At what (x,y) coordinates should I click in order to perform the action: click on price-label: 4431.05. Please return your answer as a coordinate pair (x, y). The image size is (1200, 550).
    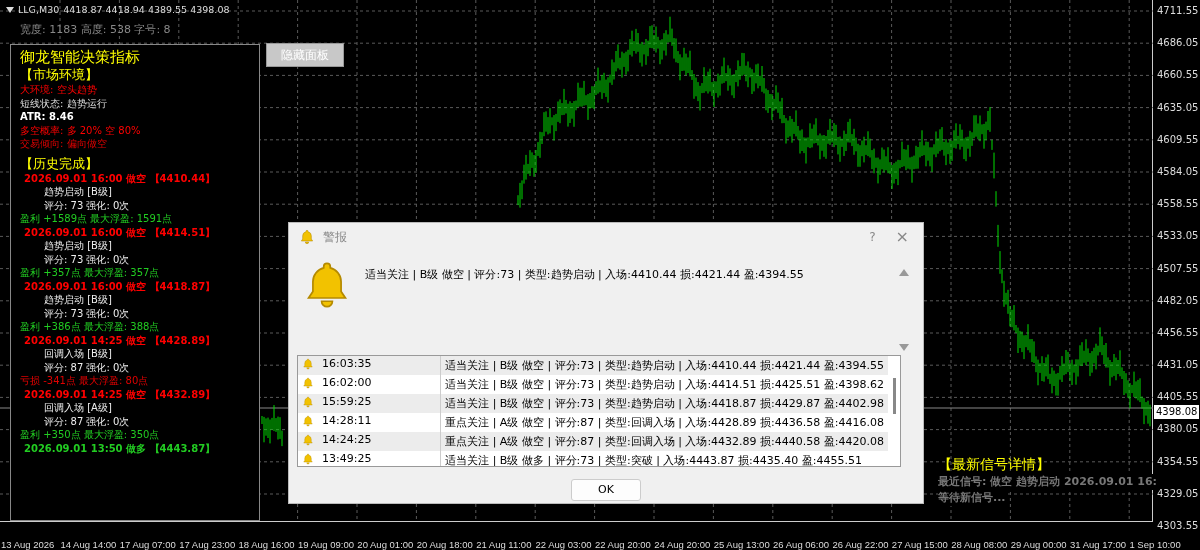
    Looking at the image, I should click on (1178, 365).